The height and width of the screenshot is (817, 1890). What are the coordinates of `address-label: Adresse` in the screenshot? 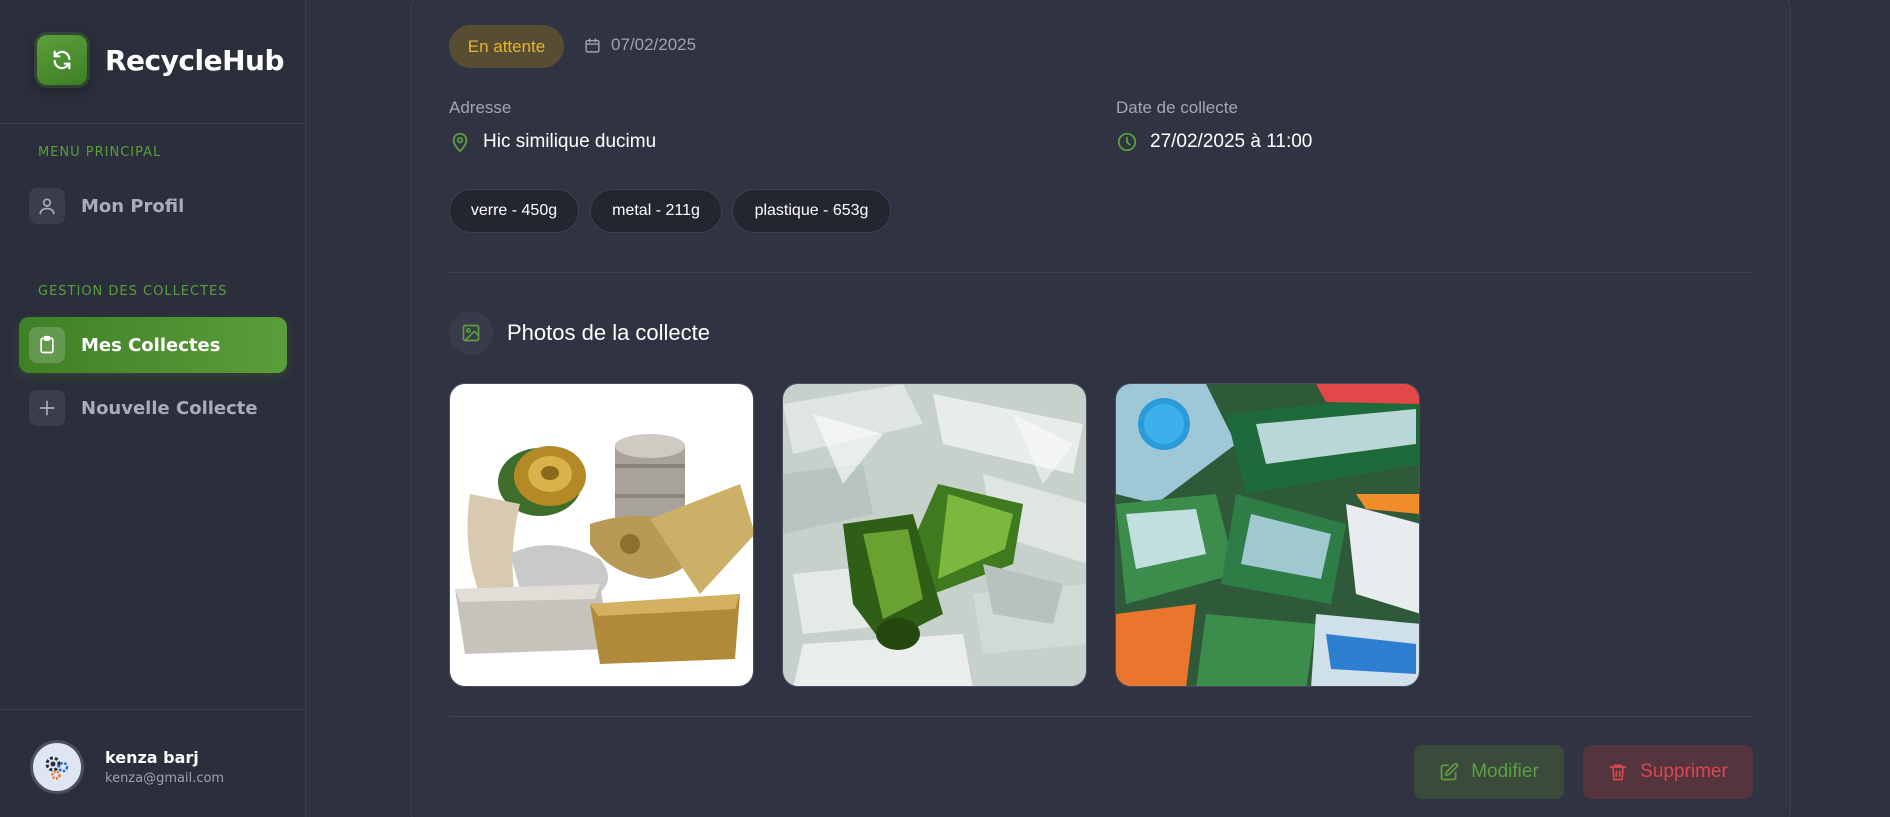 It's located at (480, 107).